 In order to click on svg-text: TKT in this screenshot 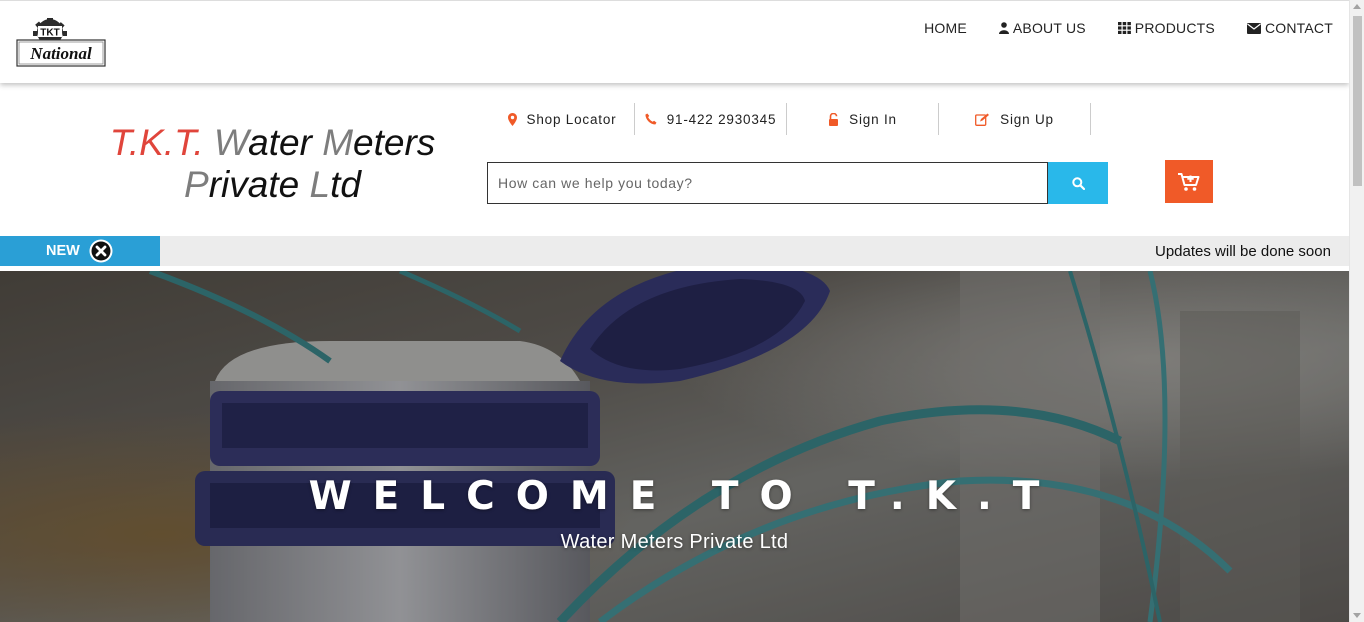, I will do `click(49, 33)`.